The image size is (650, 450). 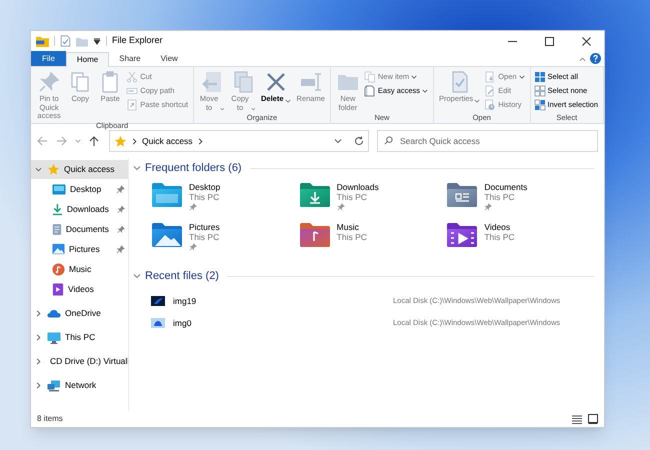 What do you see at coordinates (283, 301) in the screenshot?
I see `file-name: img19` at bounding box center [283, 301].